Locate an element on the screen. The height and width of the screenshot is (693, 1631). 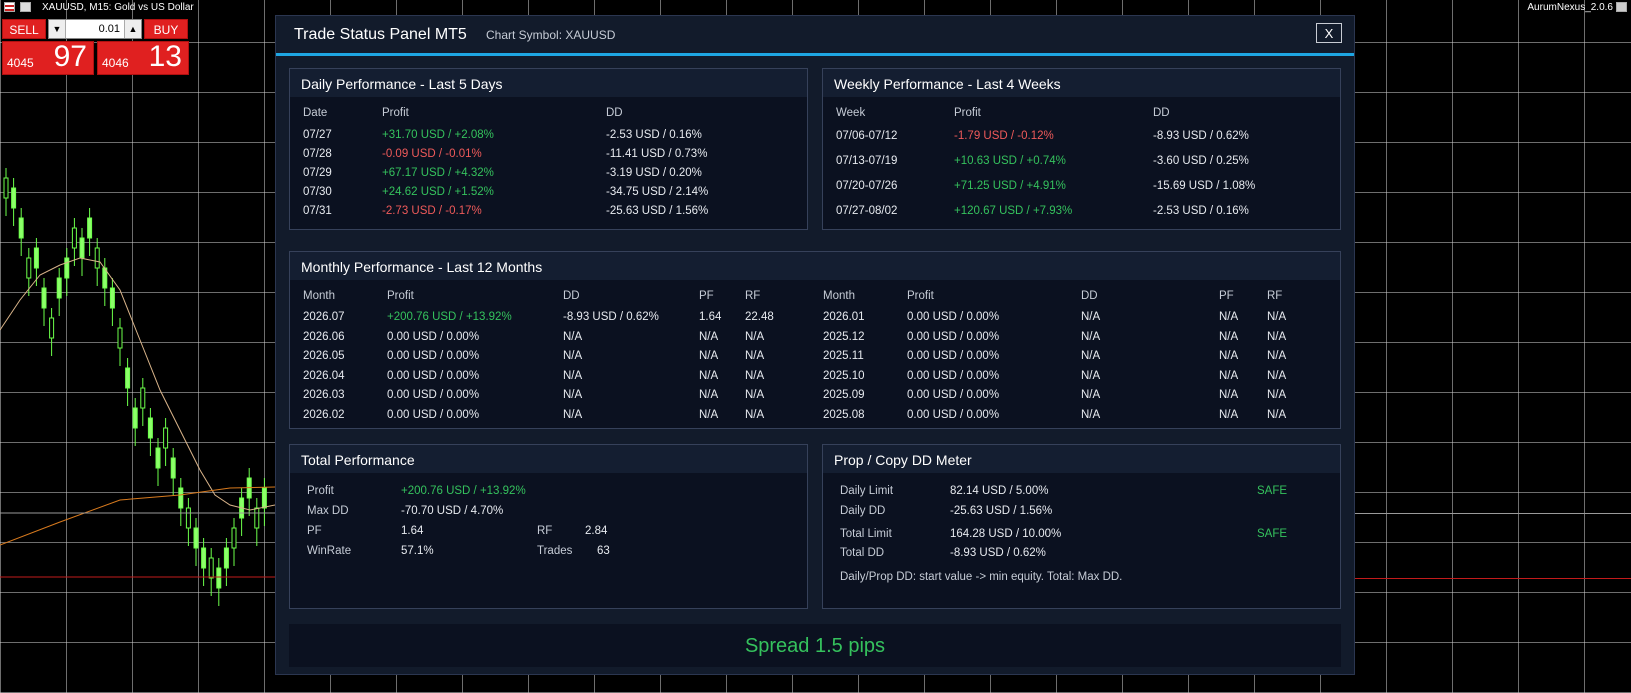
monthly-row-month: 2026.02 is located at coordinates (324, 415).